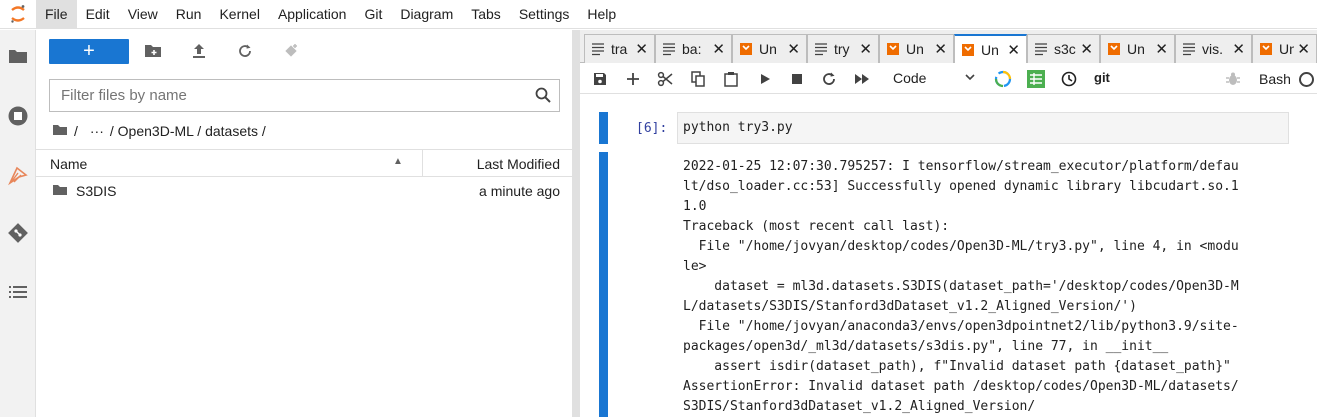 This screenshot has width=1317, height=417. I want to click on restart-icon, so click(829, 79).